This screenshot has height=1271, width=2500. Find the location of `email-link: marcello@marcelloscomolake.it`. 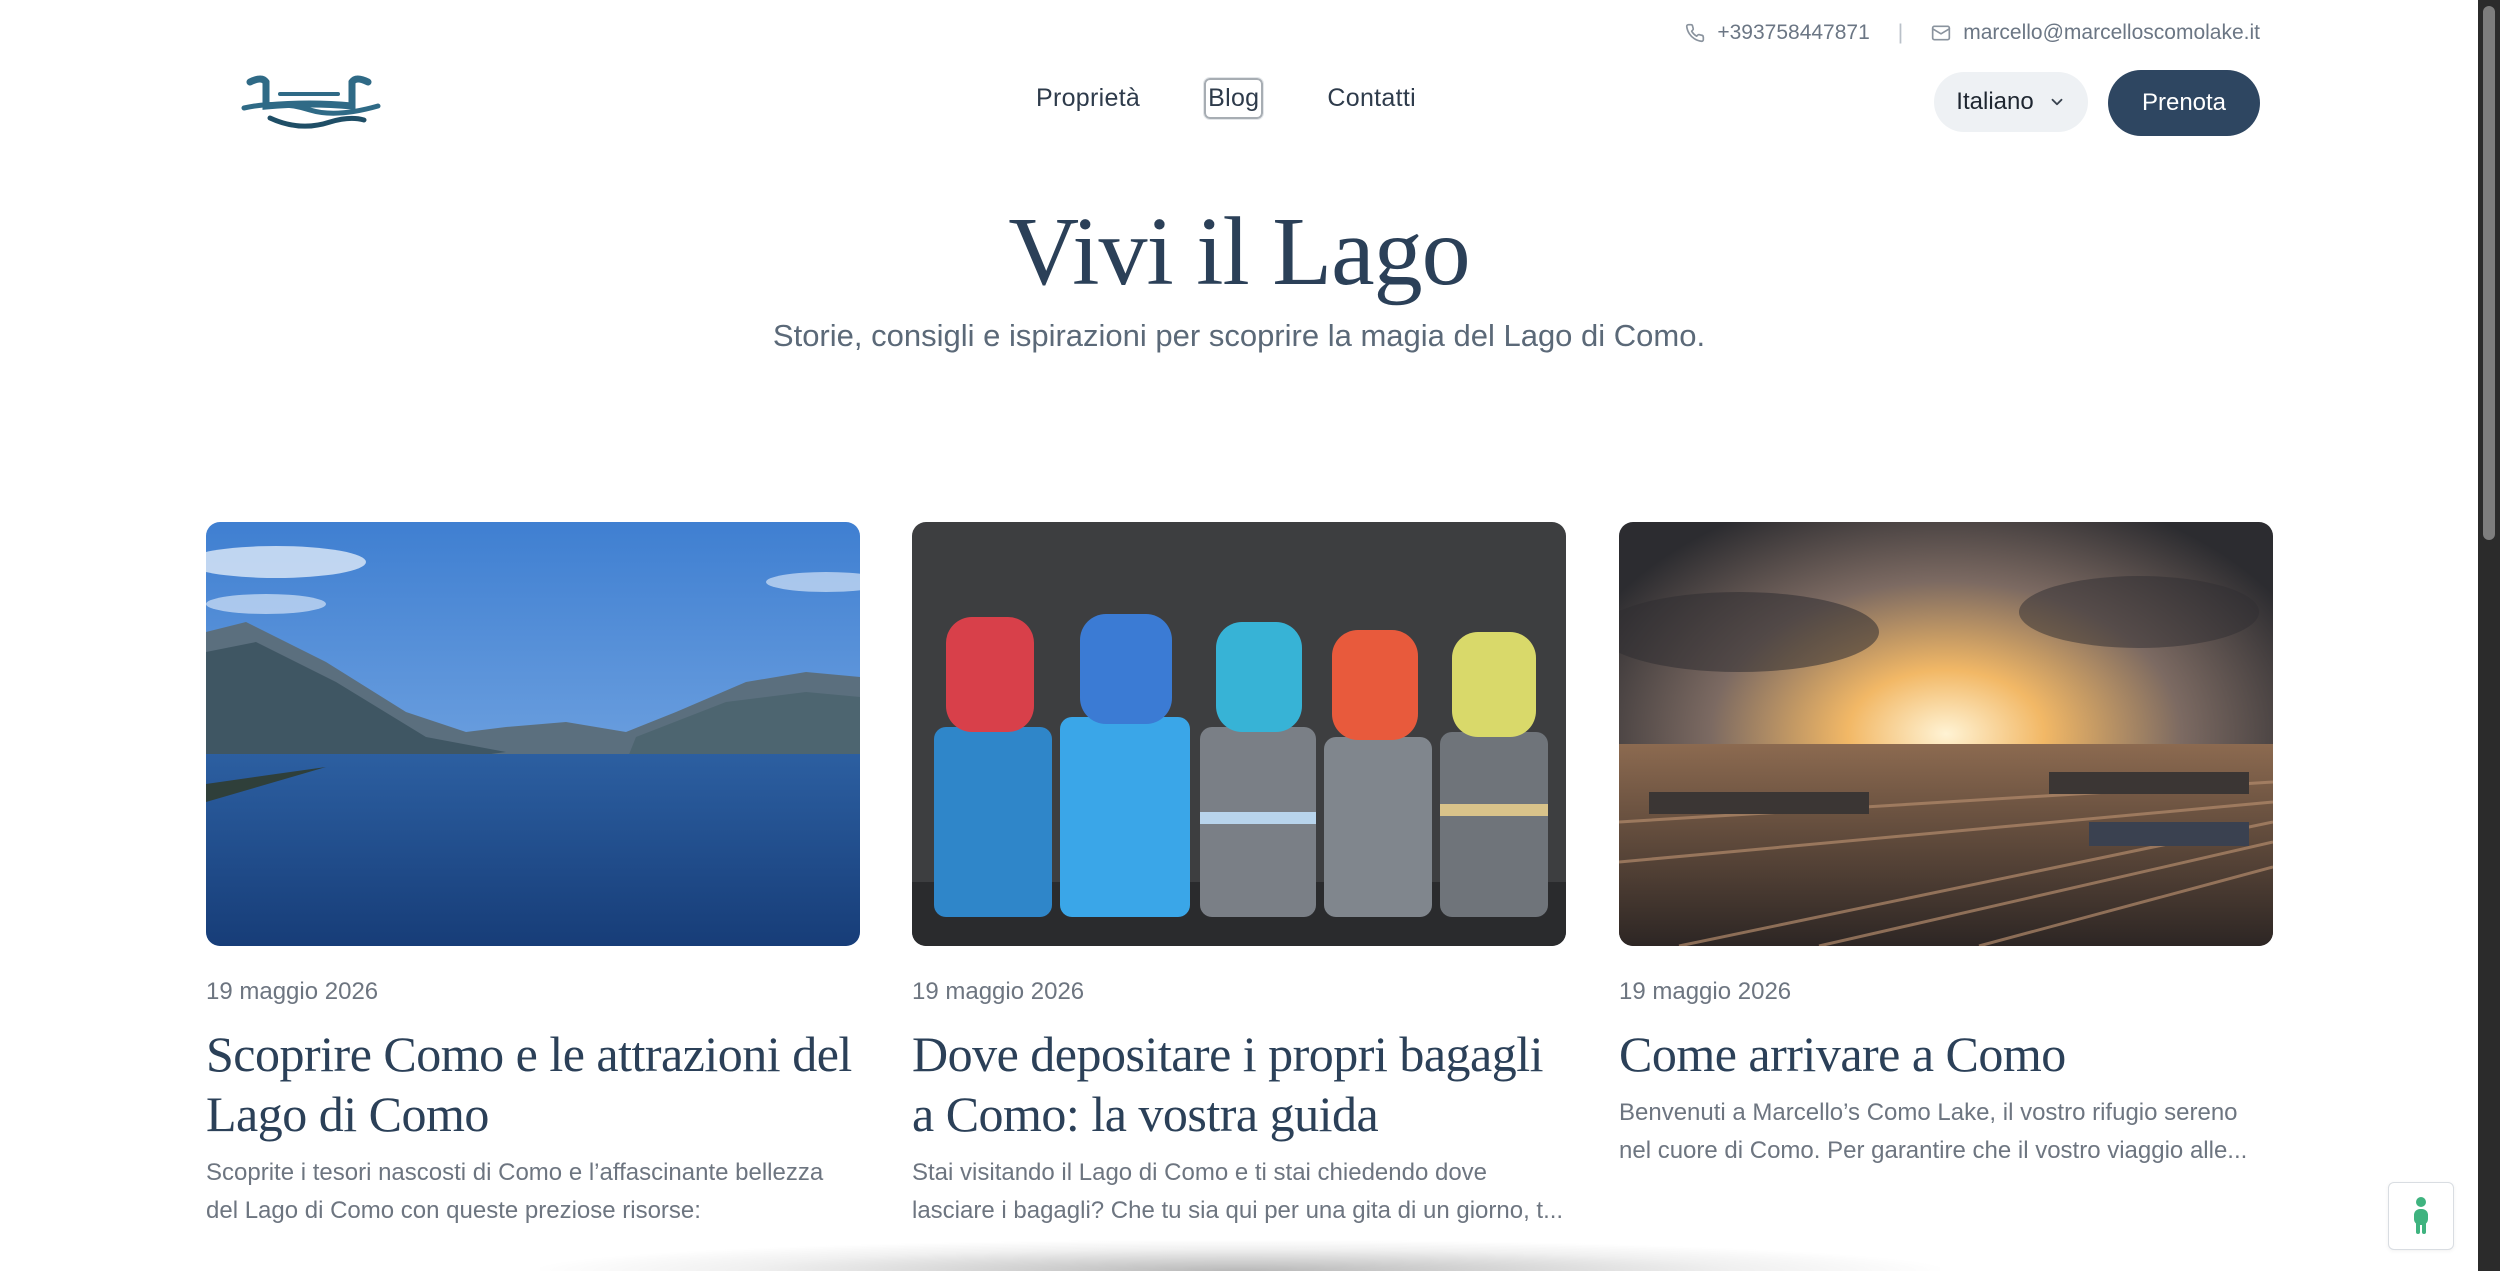

email-link: marcello@marcelloscomolake.it is located at coordinates (2095, 33).